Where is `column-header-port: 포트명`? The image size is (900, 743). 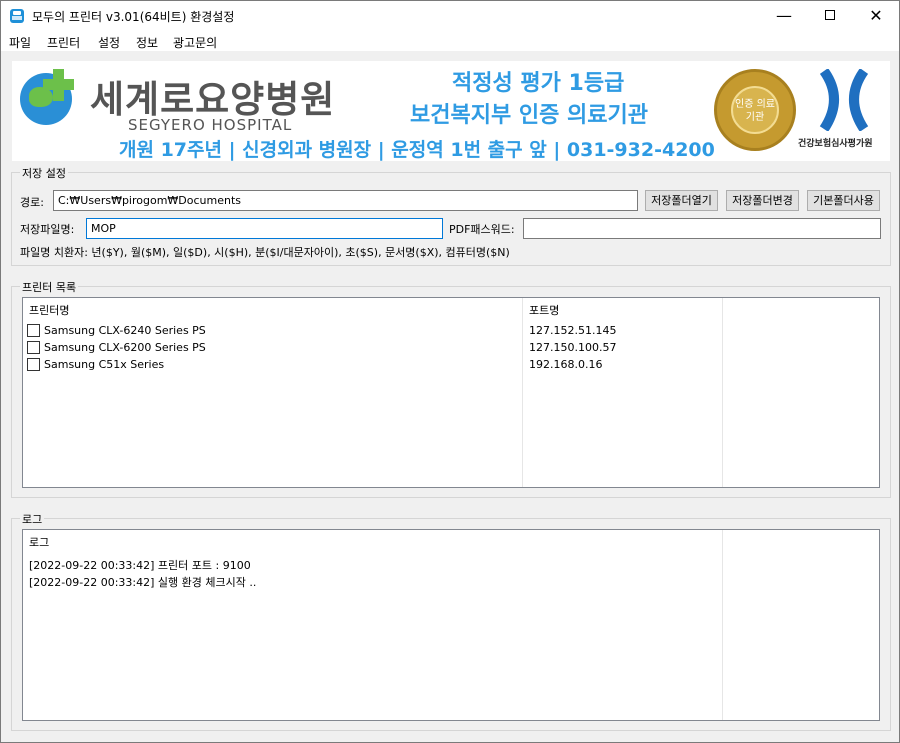 column-header-port: 포트명 is located at coordinates (544, 310).